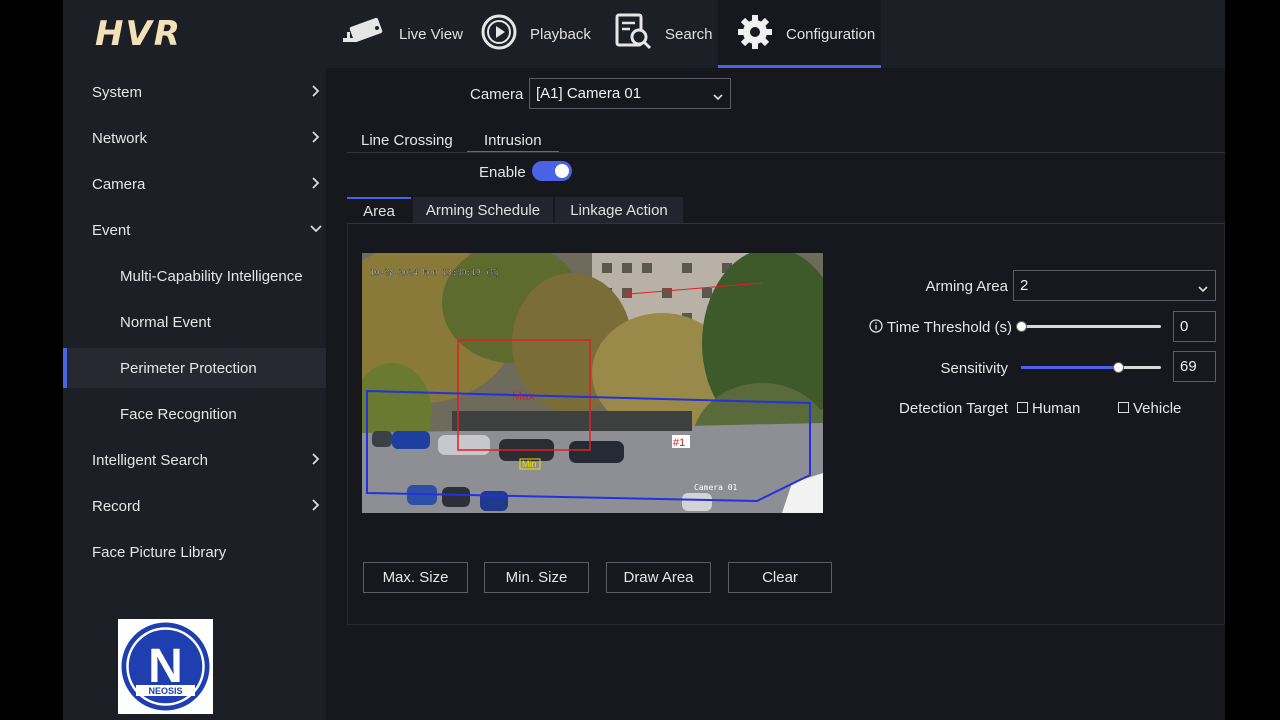 The height and width of the screenshot is (720, 1280). I want to click on sidebar-item-label: Multi-Capability Intelligence, so click(211, 276).